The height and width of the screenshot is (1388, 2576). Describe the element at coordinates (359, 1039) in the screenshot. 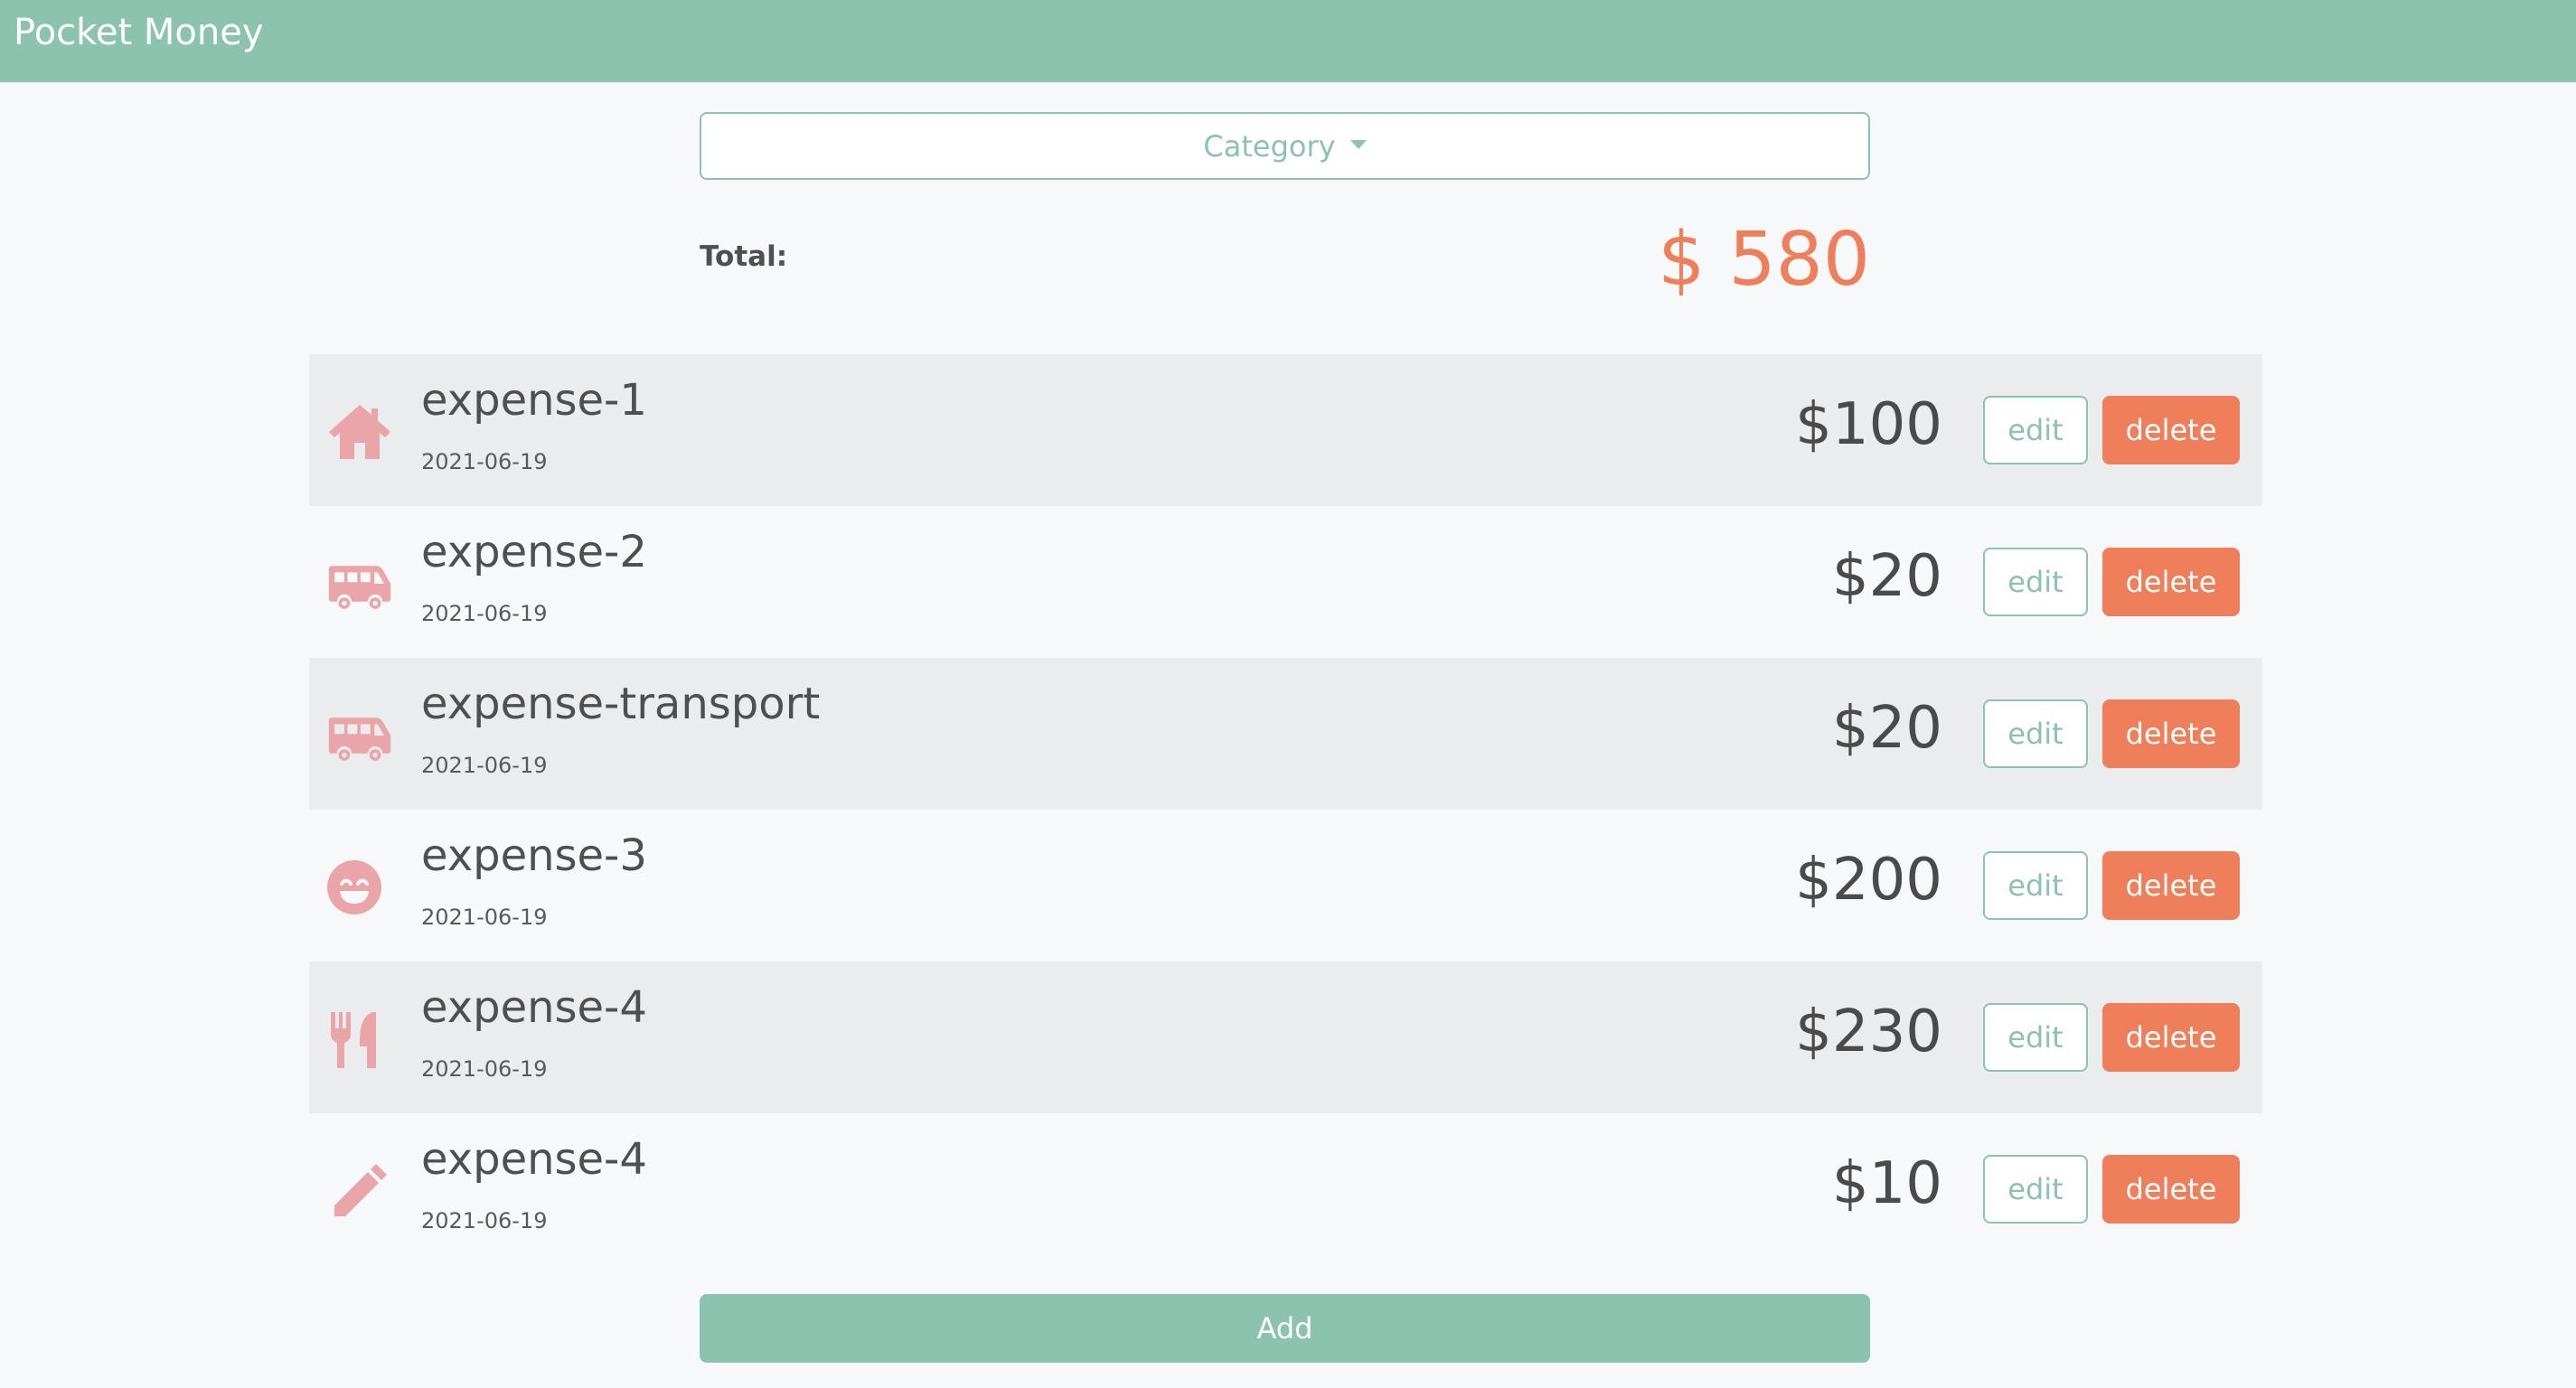

I see `utensils-icon` at that location.